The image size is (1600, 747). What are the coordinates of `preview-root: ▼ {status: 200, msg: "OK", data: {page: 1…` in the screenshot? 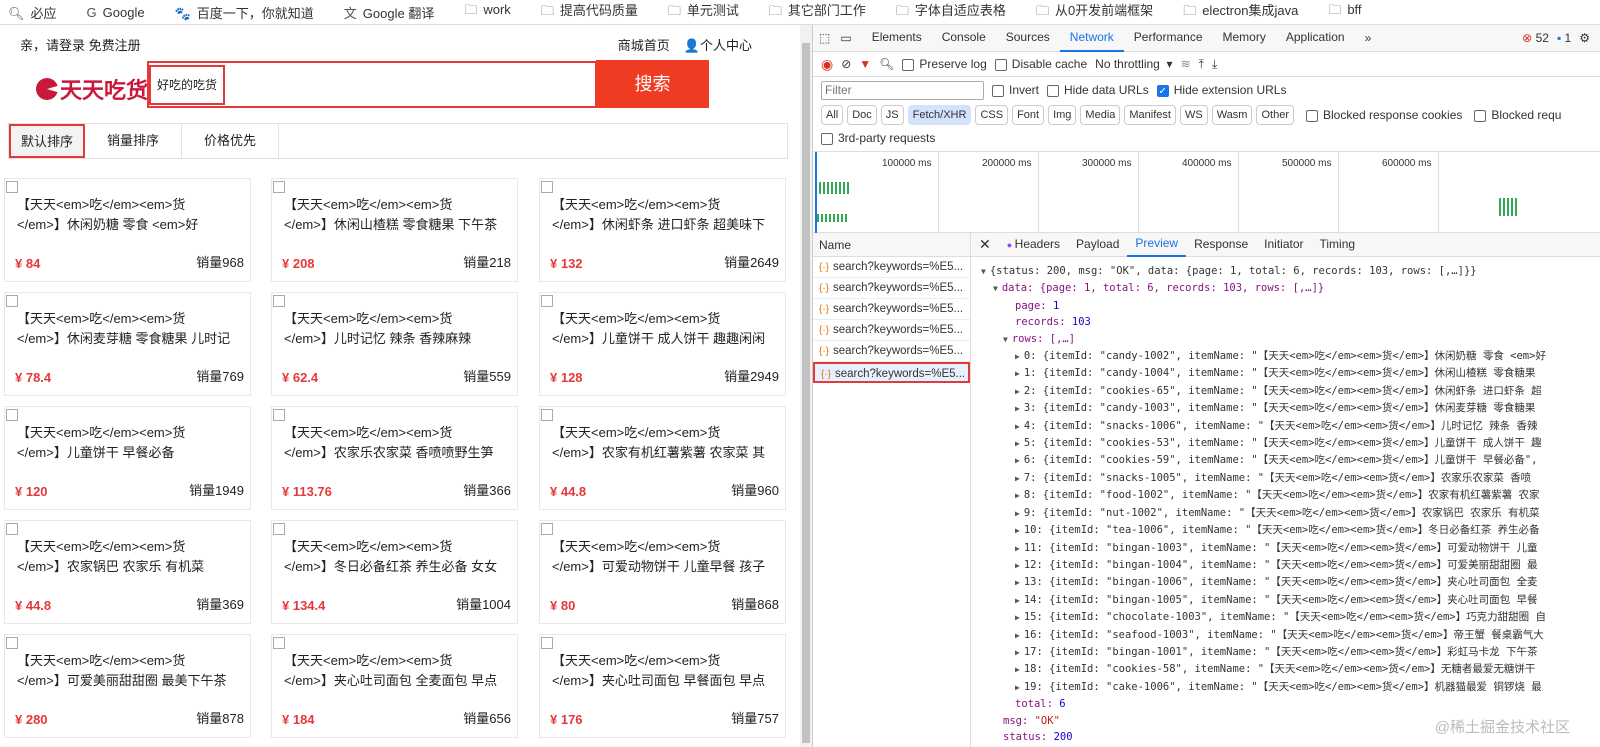 It's located at (1290, 271).